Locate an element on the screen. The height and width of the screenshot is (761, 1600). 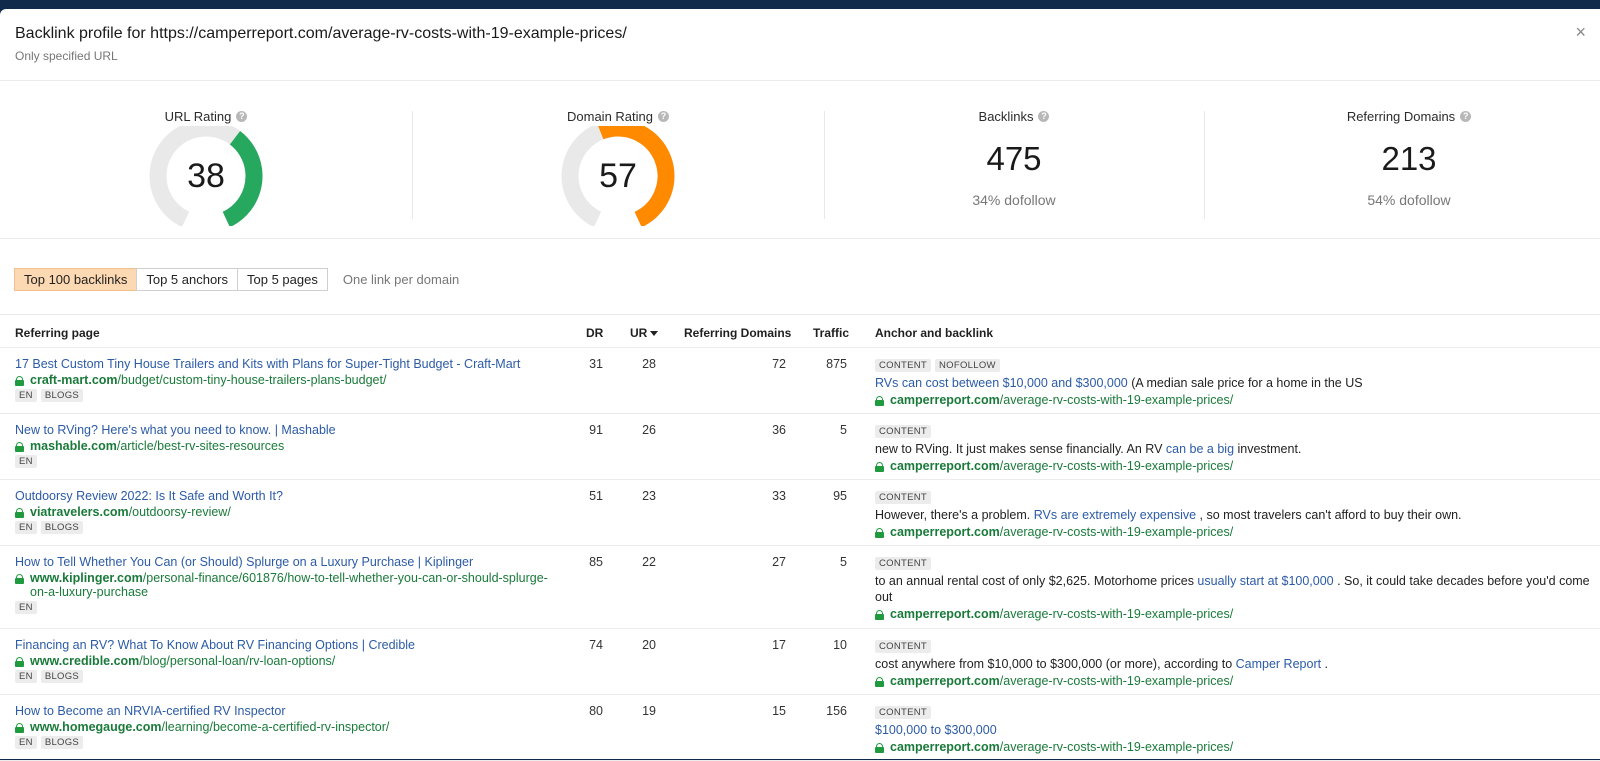
referring-domains-metric: Referring Domains? 213 54% dofollow is located at coordinates (1402, 164).